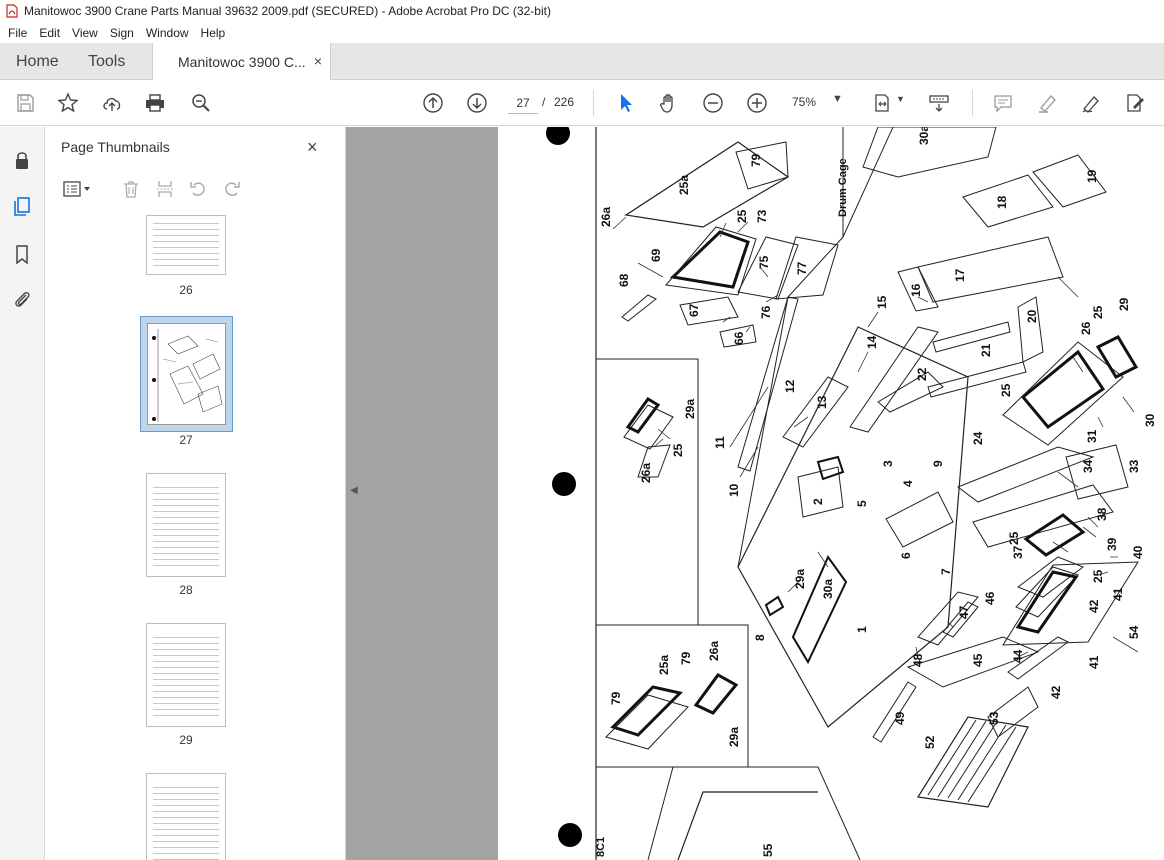 The width and height of the screenshot is (1164, 860). I want to click on callout-38: 38, so click(1102, 514).